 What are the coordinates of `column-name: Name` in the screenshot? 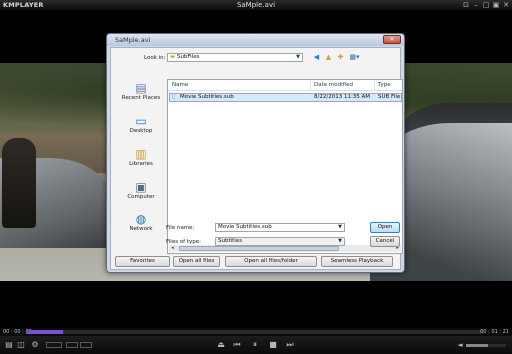 It's located at (180, 85).